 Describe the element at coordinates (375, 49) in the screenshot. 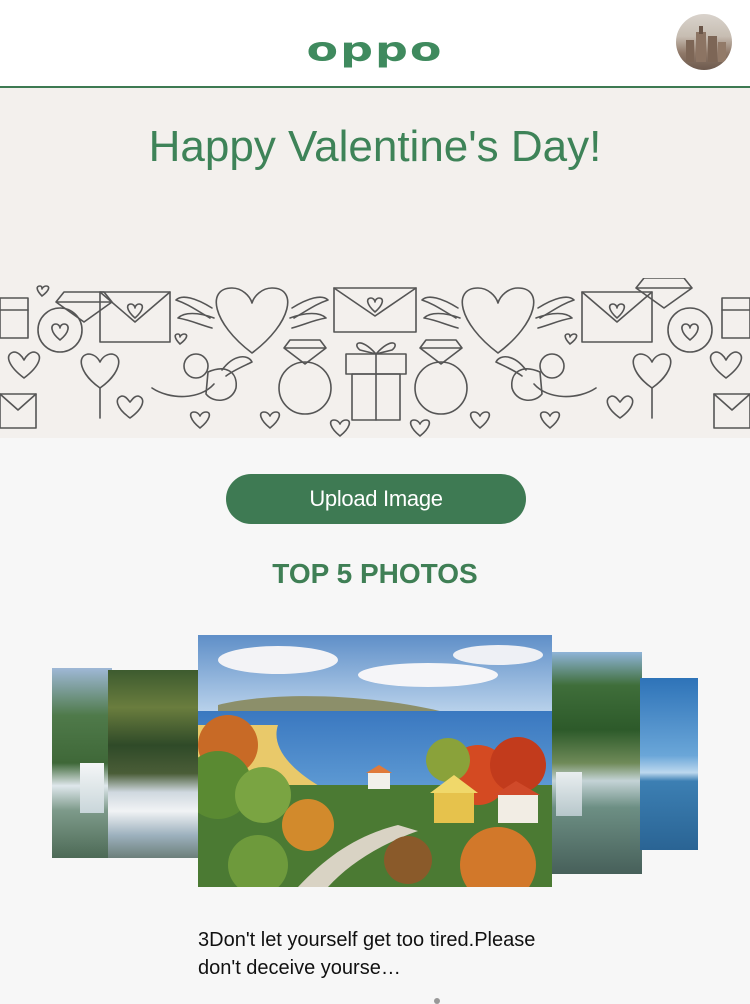

I see `oppo-logo: oppo` at that location.